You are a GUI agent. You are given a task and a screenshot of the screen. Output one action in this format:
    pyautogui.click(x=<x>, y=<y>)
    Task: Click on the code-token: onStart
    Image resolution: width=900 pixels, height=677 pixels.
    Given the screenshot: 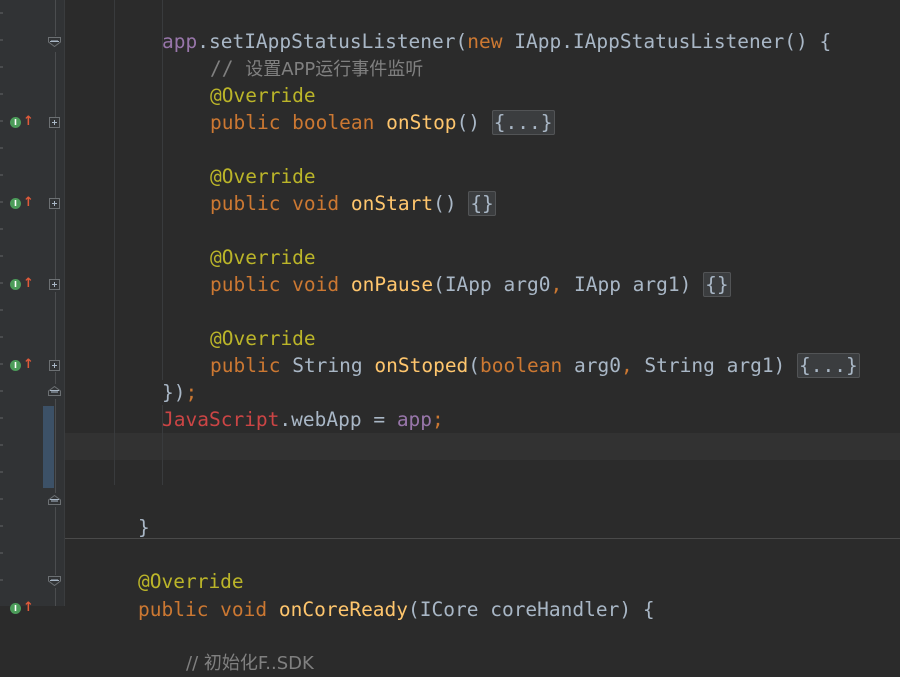 What is the action you would take?
    pyautogui.click(x=392, y=203)
    